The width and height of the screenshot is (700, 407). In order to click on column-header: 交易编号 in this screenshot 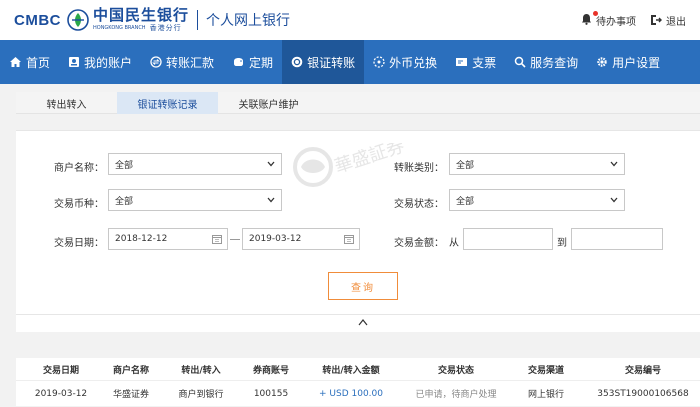, I will do `click(642, 370)`.